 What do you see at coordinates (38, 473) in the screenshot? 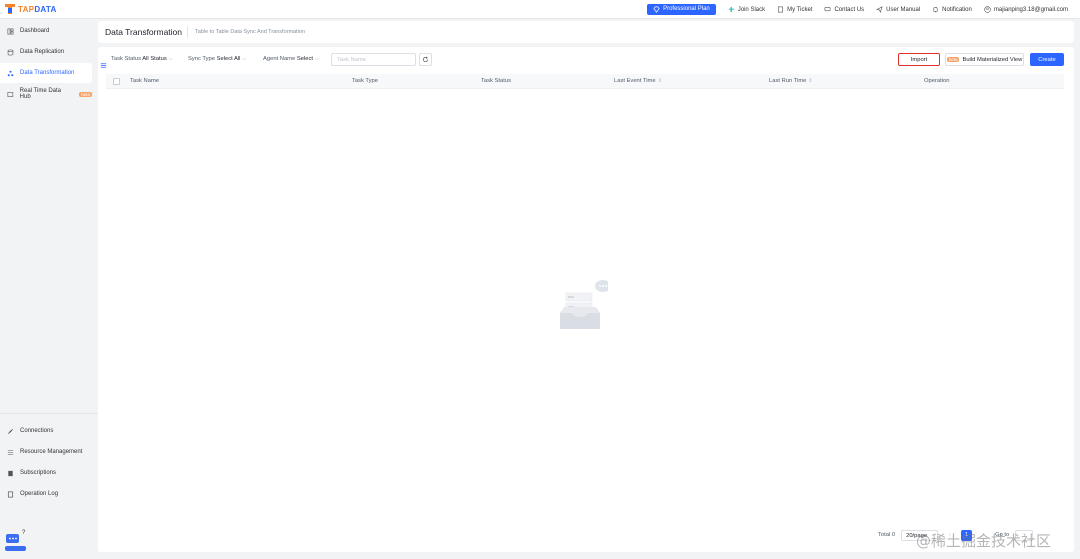
I see `sidebar-item-label: Subscriptions` at bounding box center [38, 473].